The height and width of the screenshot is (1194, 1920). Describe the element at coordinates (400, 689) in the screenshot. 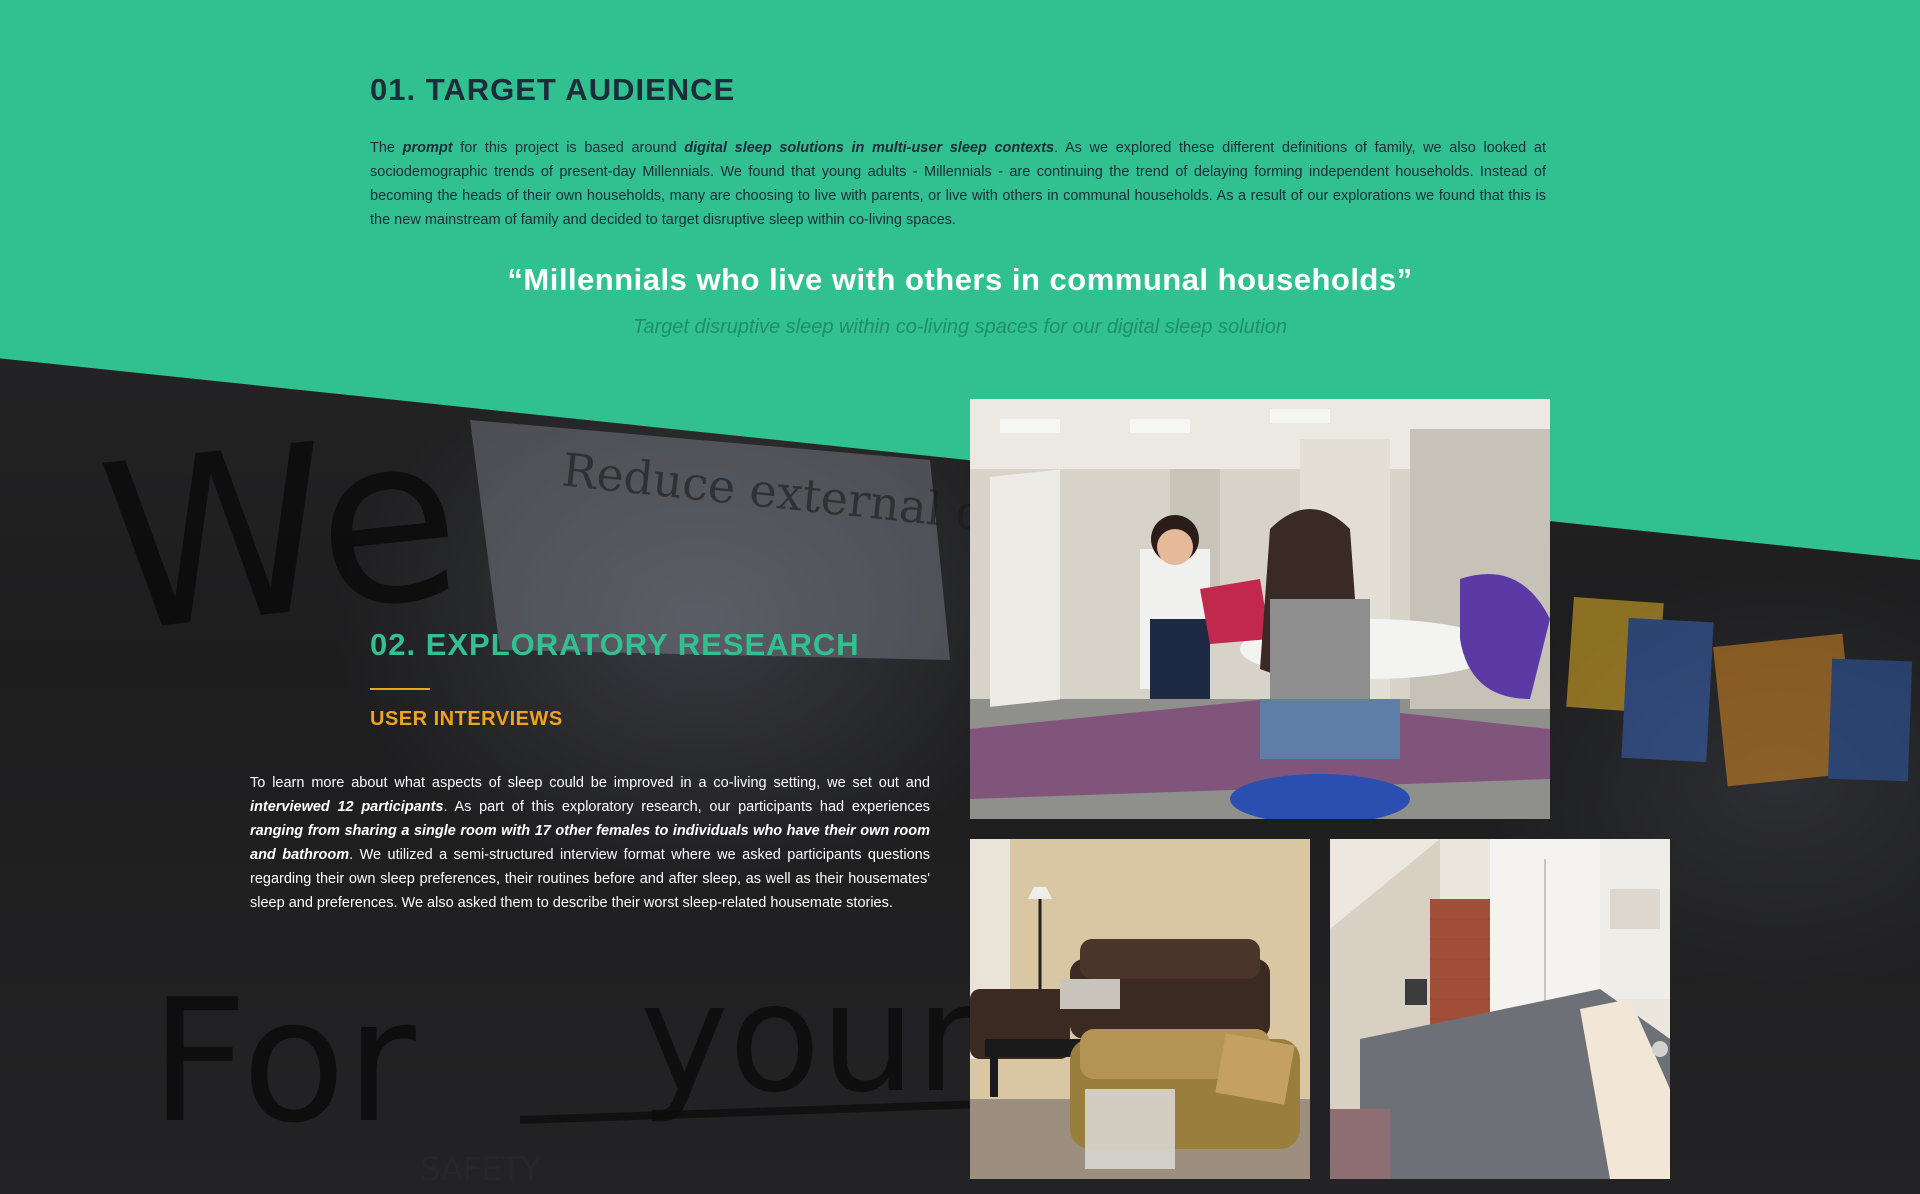

I see `section-divider` at that location.